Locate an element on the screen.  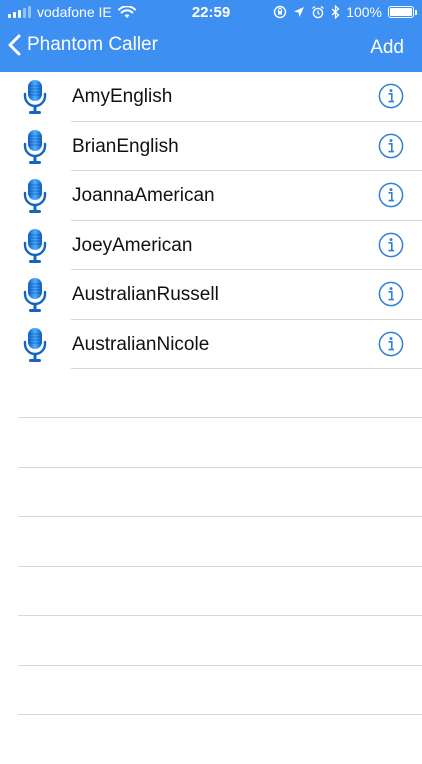
bluetooth-icon is located at coordinates (335, 12).